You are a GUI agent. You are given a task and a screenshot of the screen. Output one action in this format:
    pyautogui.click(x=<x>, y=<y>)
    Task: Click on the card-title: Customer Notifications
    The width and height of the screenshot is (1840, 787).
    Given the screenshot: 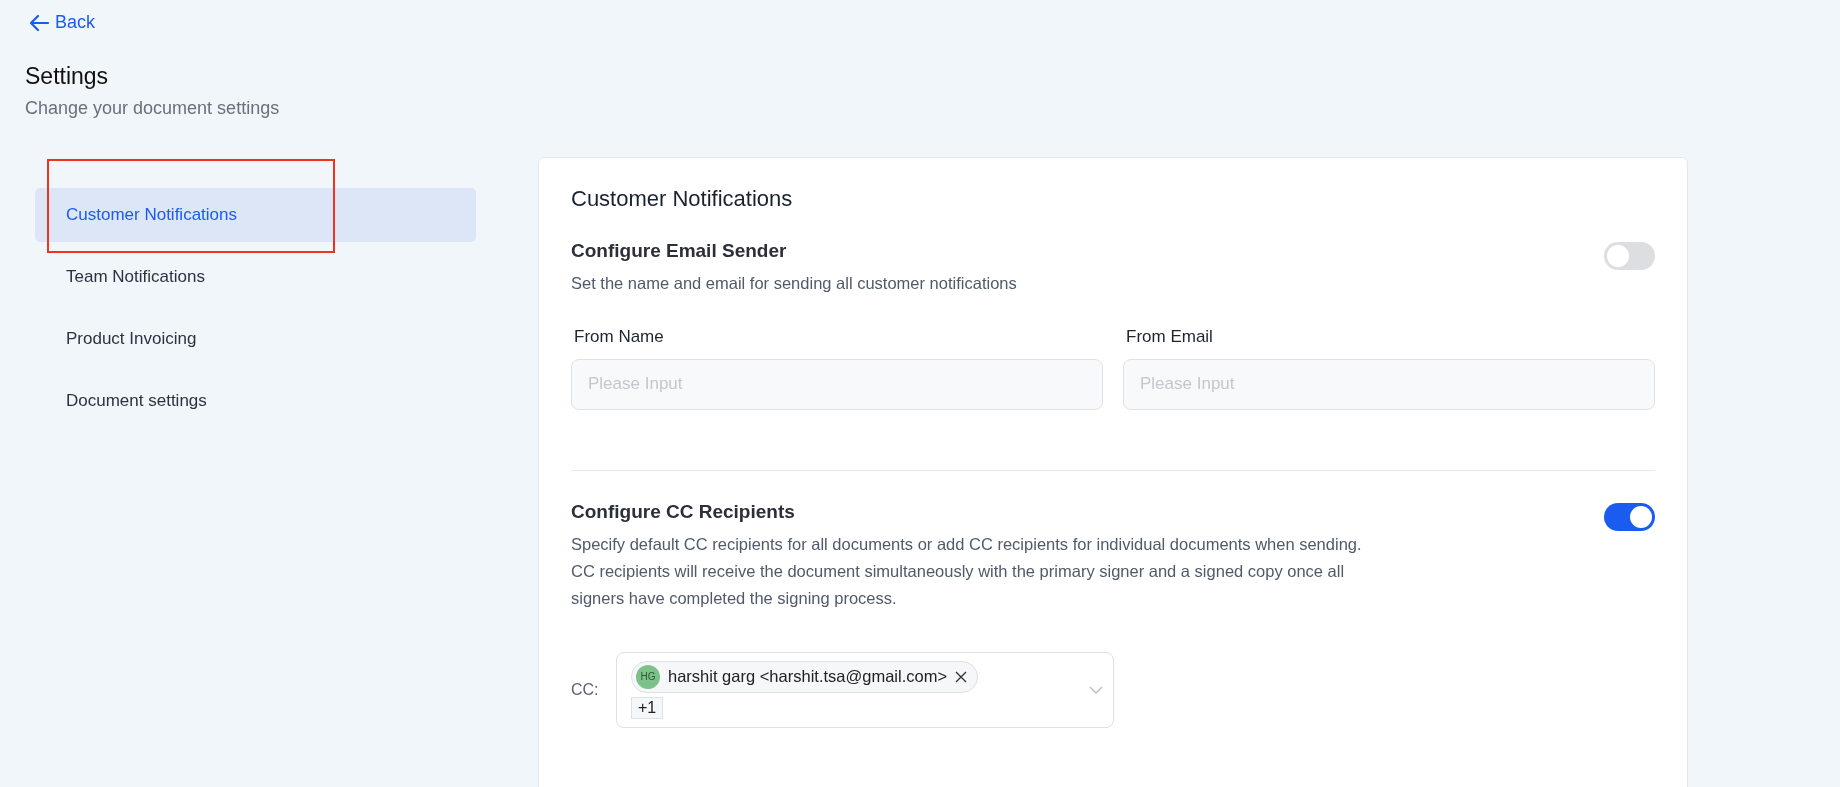 What is the action you would take?
    pyautogui.click(x=682, y=198)
    